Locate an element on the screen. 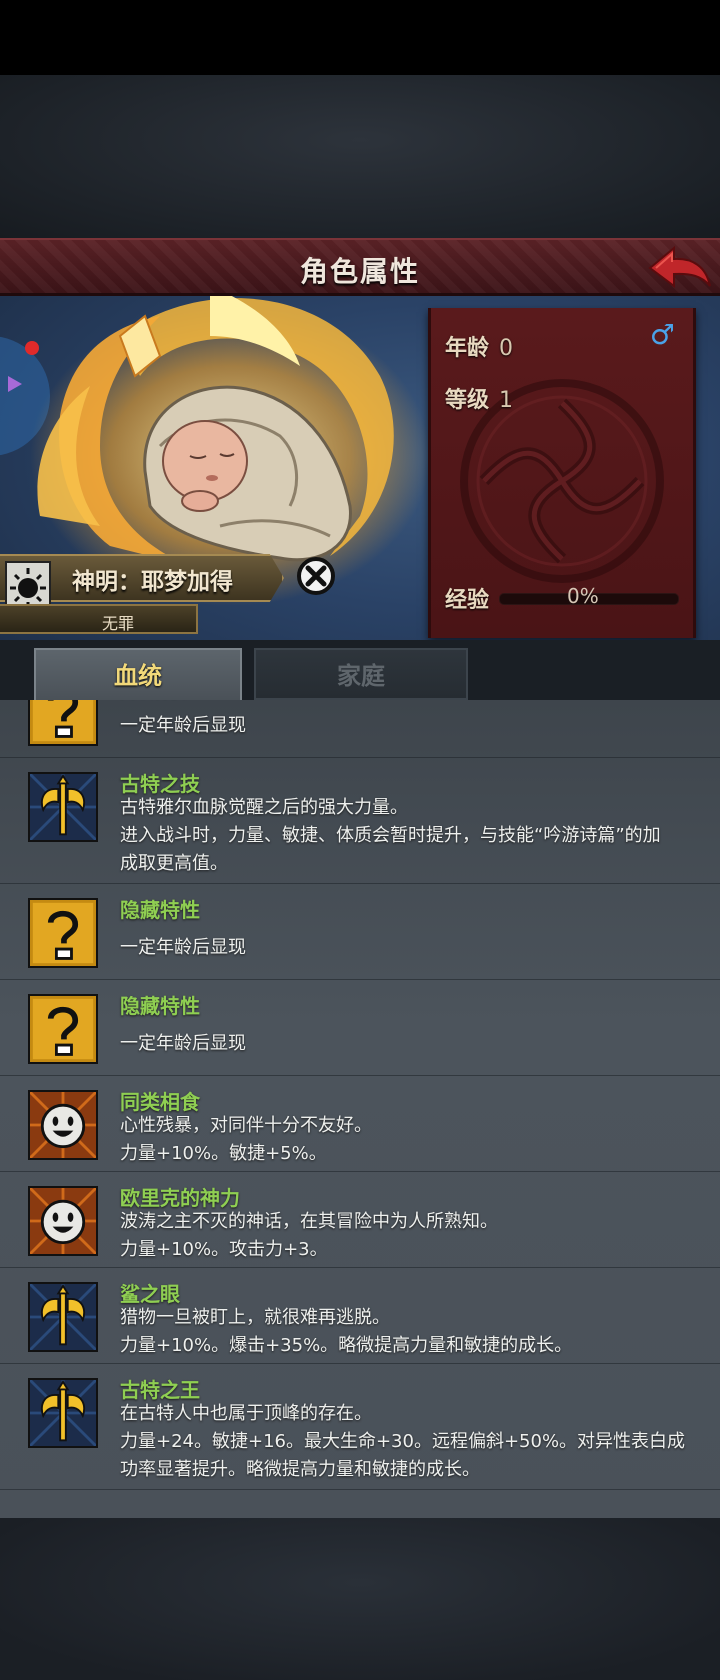  trait-row: 同类相食 心性残暴，对同伴十分不友好。 力量+10%。敏捷+5%。 is located at coordinates (360, 1124).